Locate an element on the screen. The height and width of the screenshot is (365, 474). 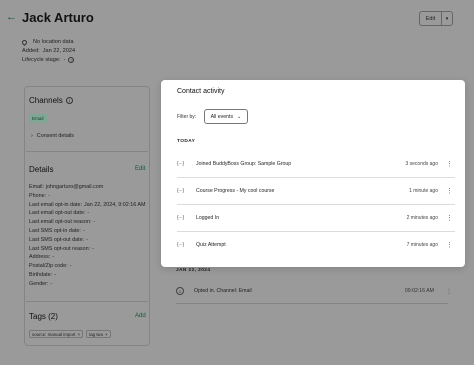
tag-label: source: manual import is located at coordinates (54, 334).